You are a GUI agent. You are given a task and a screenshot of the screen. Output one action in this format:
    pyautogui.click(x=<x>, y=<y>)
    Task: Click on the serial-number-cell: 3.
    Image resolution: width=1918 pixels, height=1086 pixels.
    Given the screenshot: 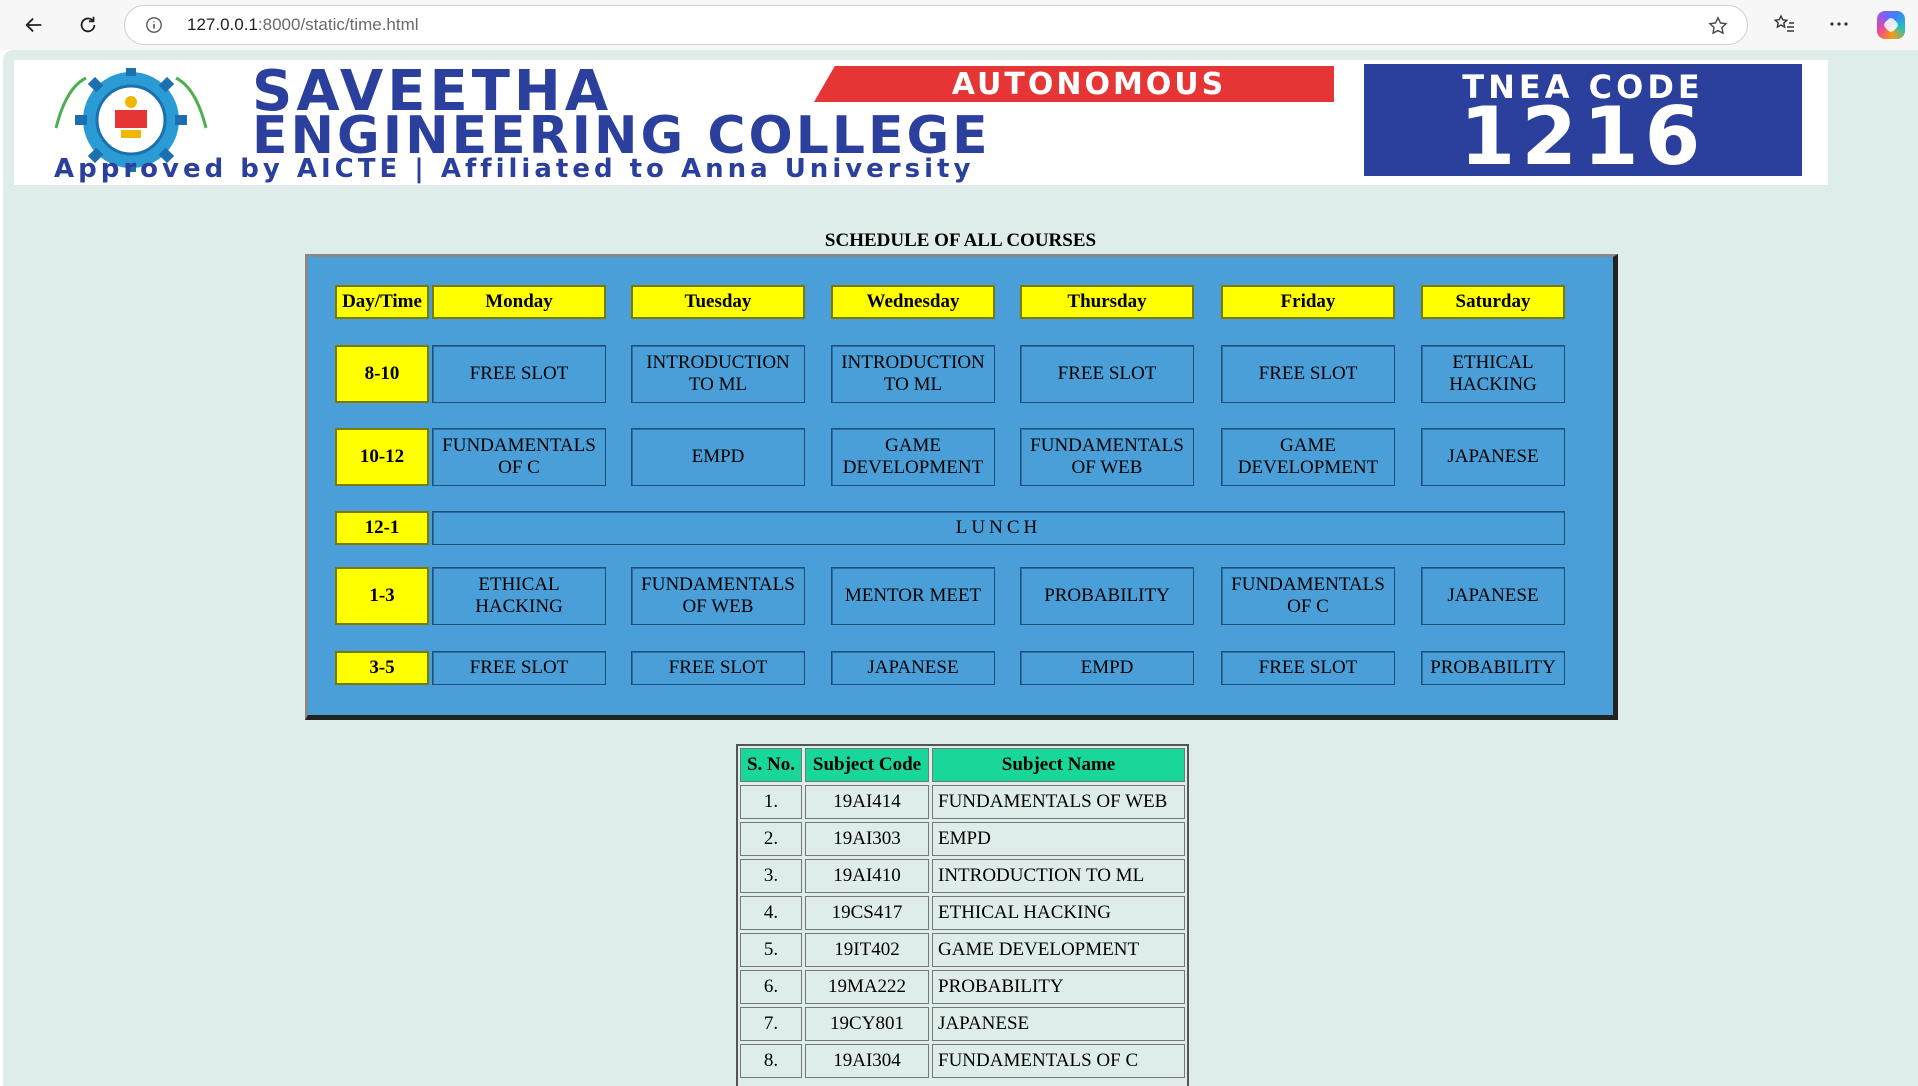 What is the action you would take?
    pyautogui.click(x=771, y=876)
    